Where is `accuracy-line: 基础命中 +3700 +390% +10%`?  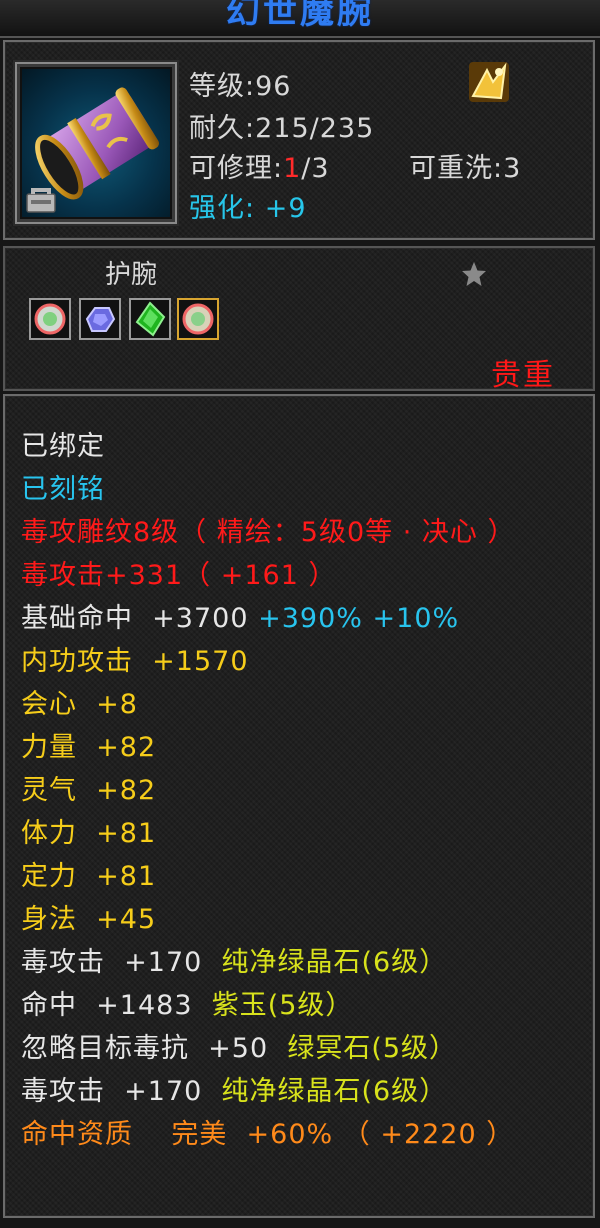
accuracy-line: 基础命中 +3700 +390% +10% is located at coordinates (240, 615).